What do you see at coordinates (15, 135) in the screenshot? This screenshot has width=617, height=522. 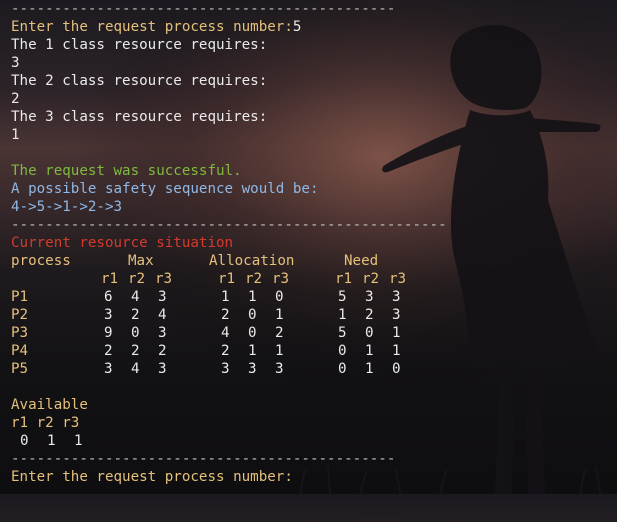 I see `resource-3-value: 1` at bounding box center [15, 135].